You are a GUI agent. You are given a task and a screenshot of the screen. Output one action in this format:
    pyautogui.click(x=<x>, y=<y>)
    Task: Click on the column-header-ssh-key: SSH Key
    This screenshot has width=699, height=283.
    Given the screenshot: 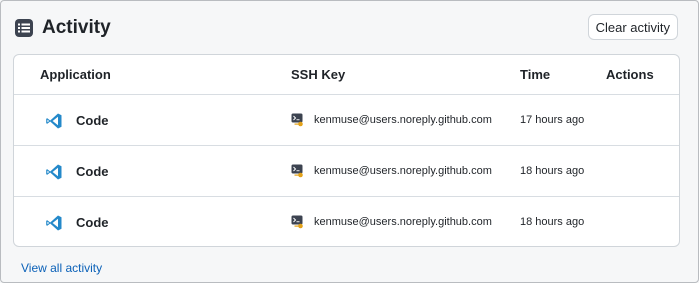 What is the action you would take?
    pyautogui.click(x=318, y=74)
    